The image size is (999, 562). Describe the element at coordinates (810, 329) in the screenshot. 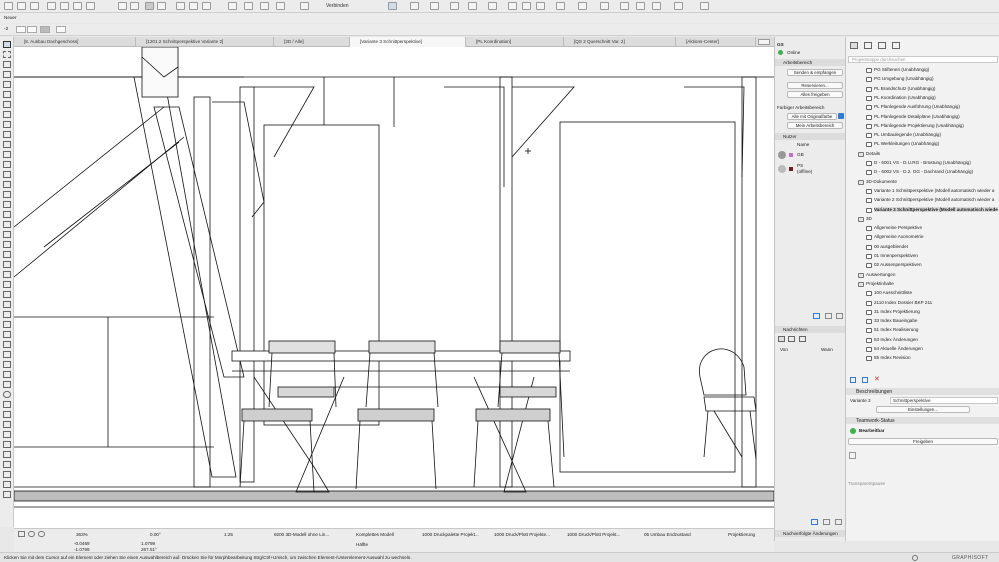

I see `messages-header: Nachrichten` at that location.